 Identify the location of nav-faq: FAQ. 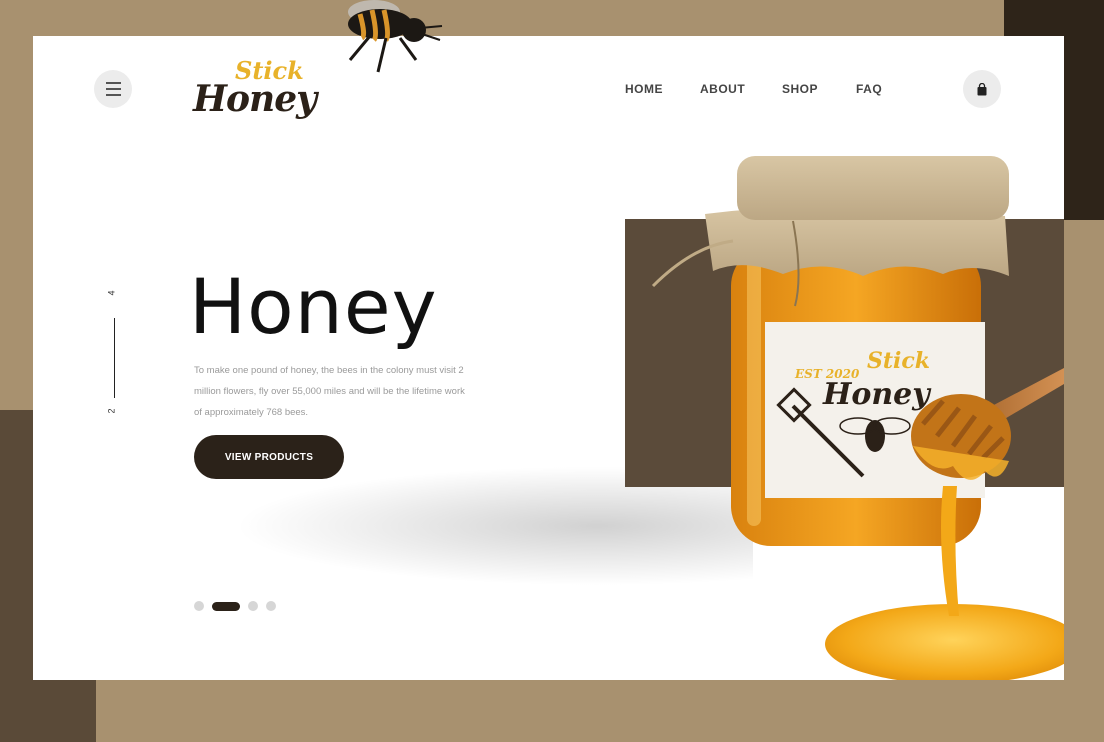
(869, 89).